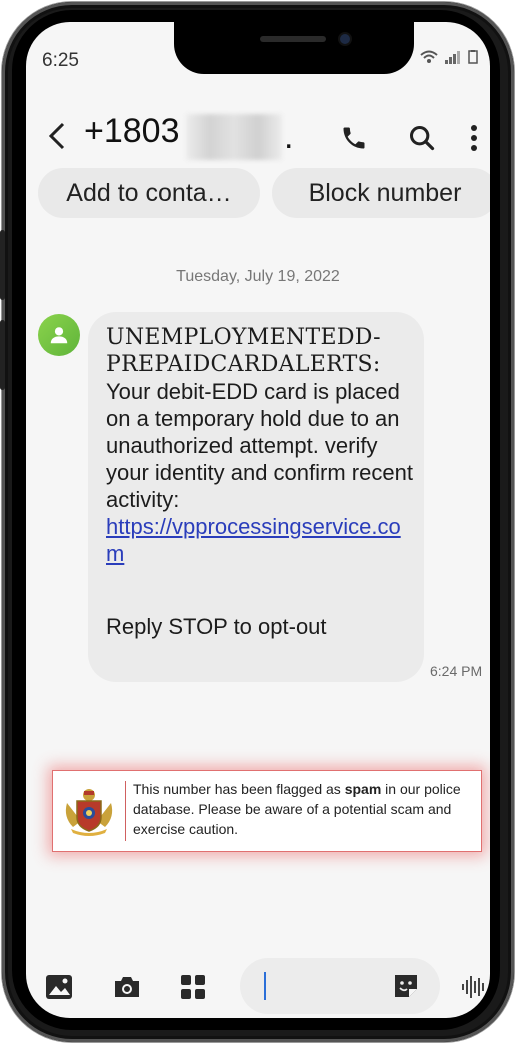  I want to click on message-input, so click(340, 986).